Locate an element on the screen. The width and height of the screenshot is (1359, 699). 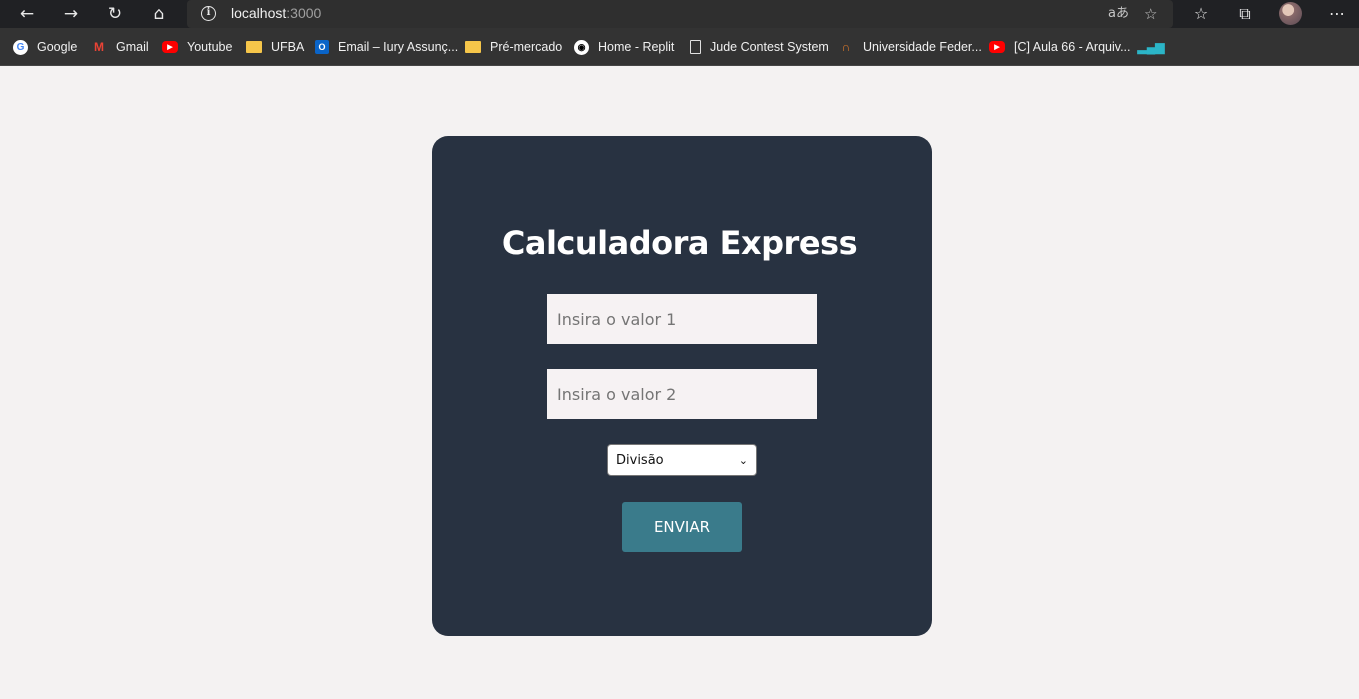
bookmark-google: G Google is located at coordinates (45, 47).